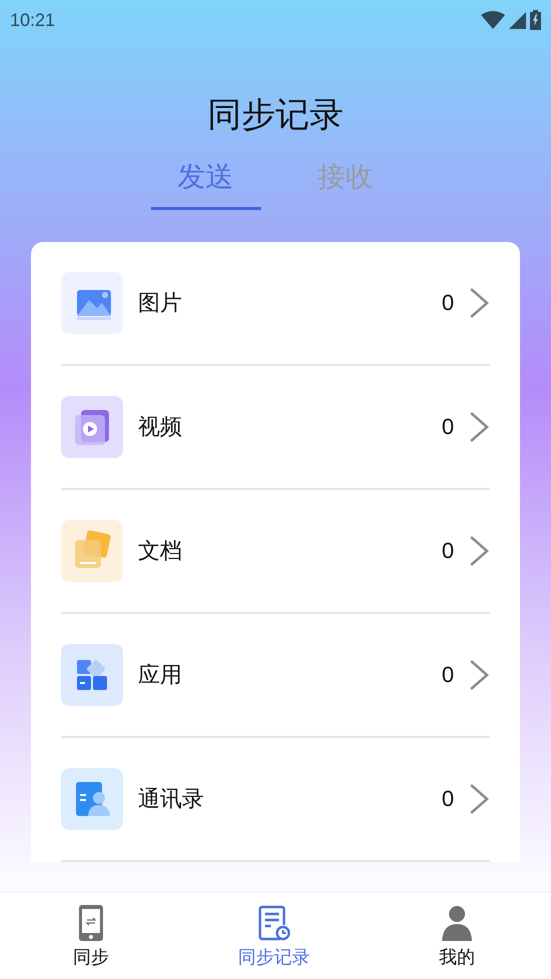 The height and width of the screenshot is (979, 551). Describe the element at coordinates (92, 799) in the screenshot. I see `contact-card-icon` at that location.